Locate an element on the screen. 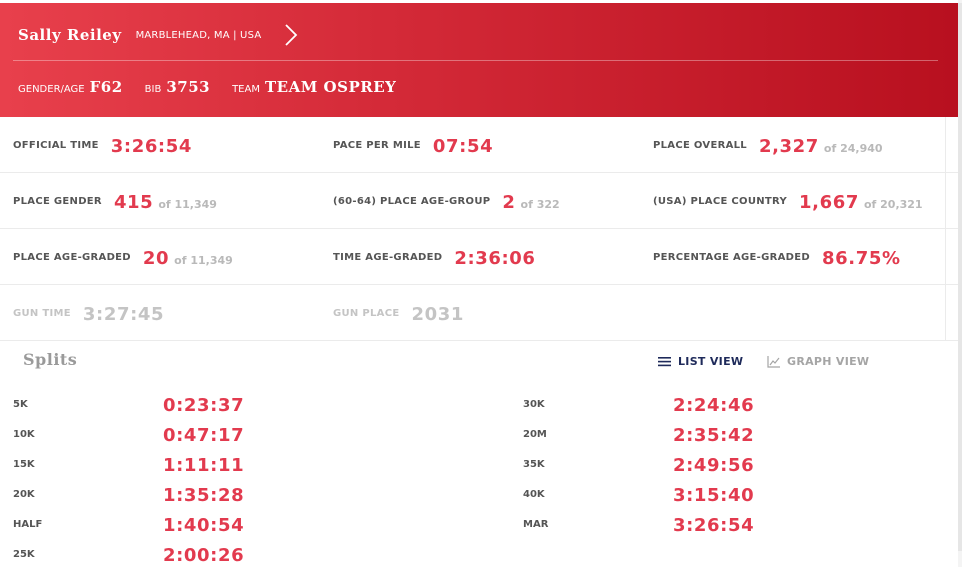  stat-of-total: of 322 is located at coordinates (540, 204).